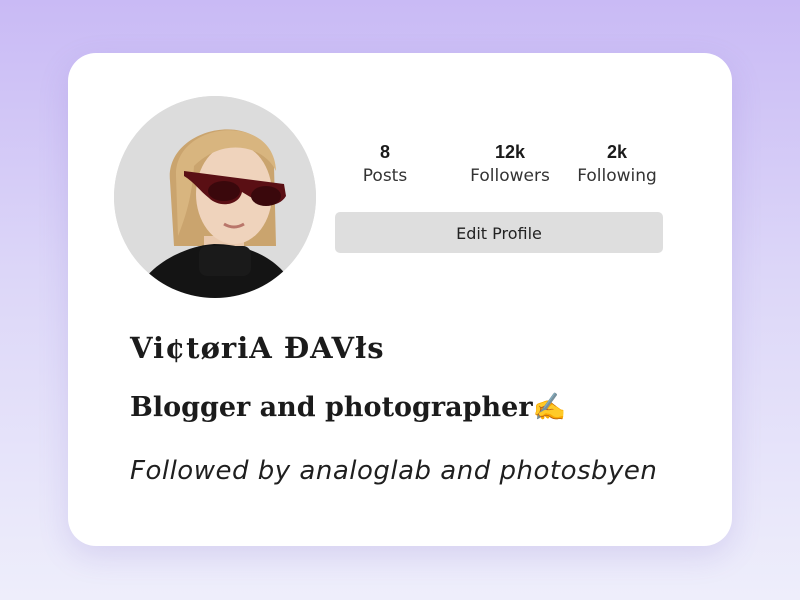  What do you see at coordinates (384, 152) in the screenshot?
I see `posts-count: 8` at bounding box center [384, 152].